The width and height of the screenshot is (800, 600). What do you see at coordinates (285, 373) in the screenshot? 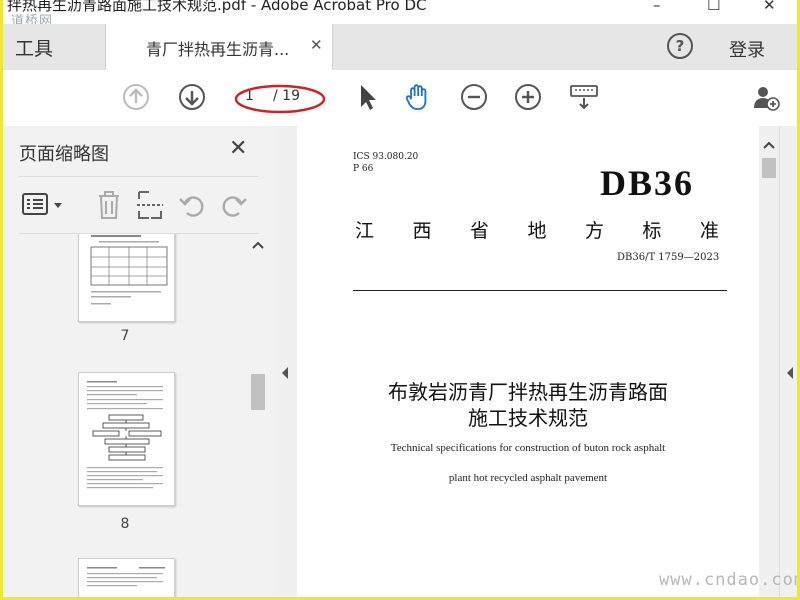
I see `collapse-left-icon` at bounding box center [285, 373].